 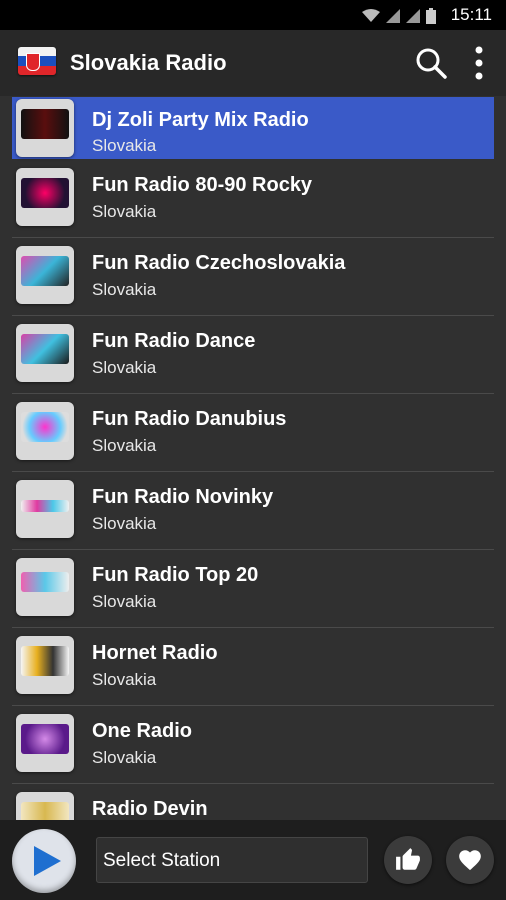 I want to click on station-name: Fun Radio Dance, so click(x=174, y=341).